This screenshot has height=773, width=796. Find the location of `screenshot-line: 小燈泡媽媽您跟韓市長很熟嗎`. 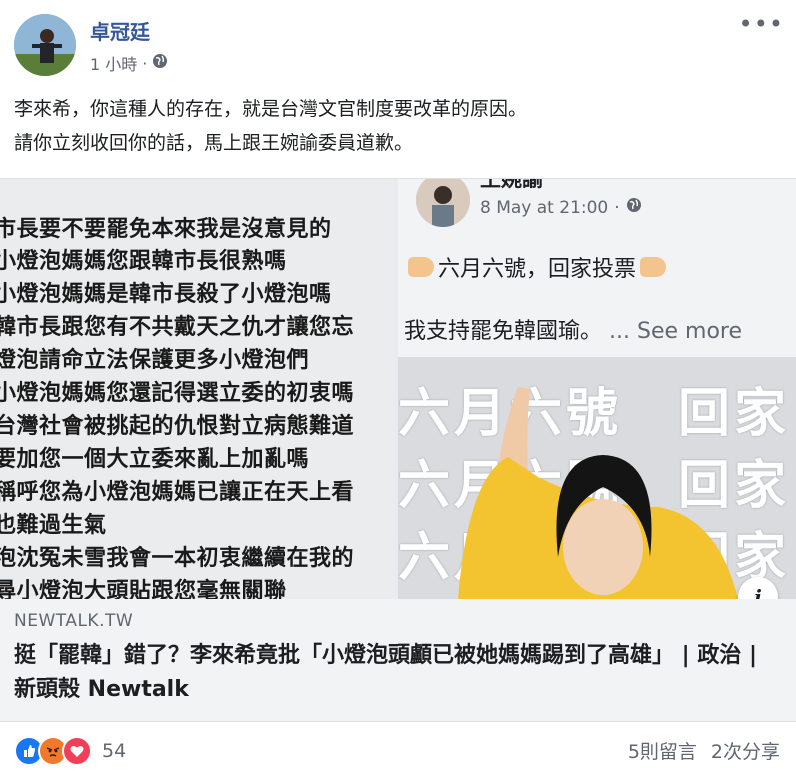

screenshot-line: 小燈泡媽媽您跟韓市長很熟嗎 is located at coordinates (143, 261).